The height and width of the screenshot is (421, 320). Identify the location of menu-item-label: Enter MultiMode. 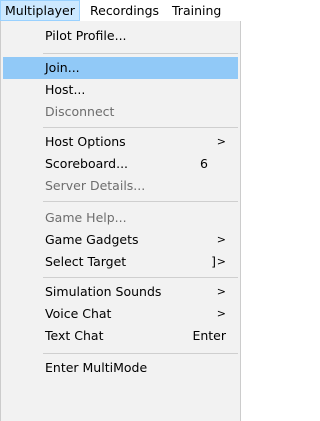
(96, 367).